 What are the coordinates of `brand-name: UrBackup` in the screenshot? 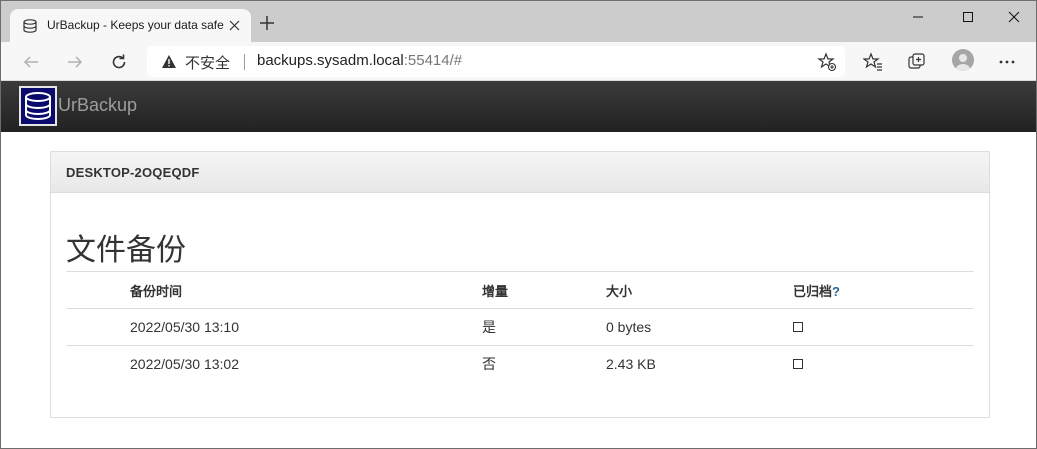 It's located at (97, 105).